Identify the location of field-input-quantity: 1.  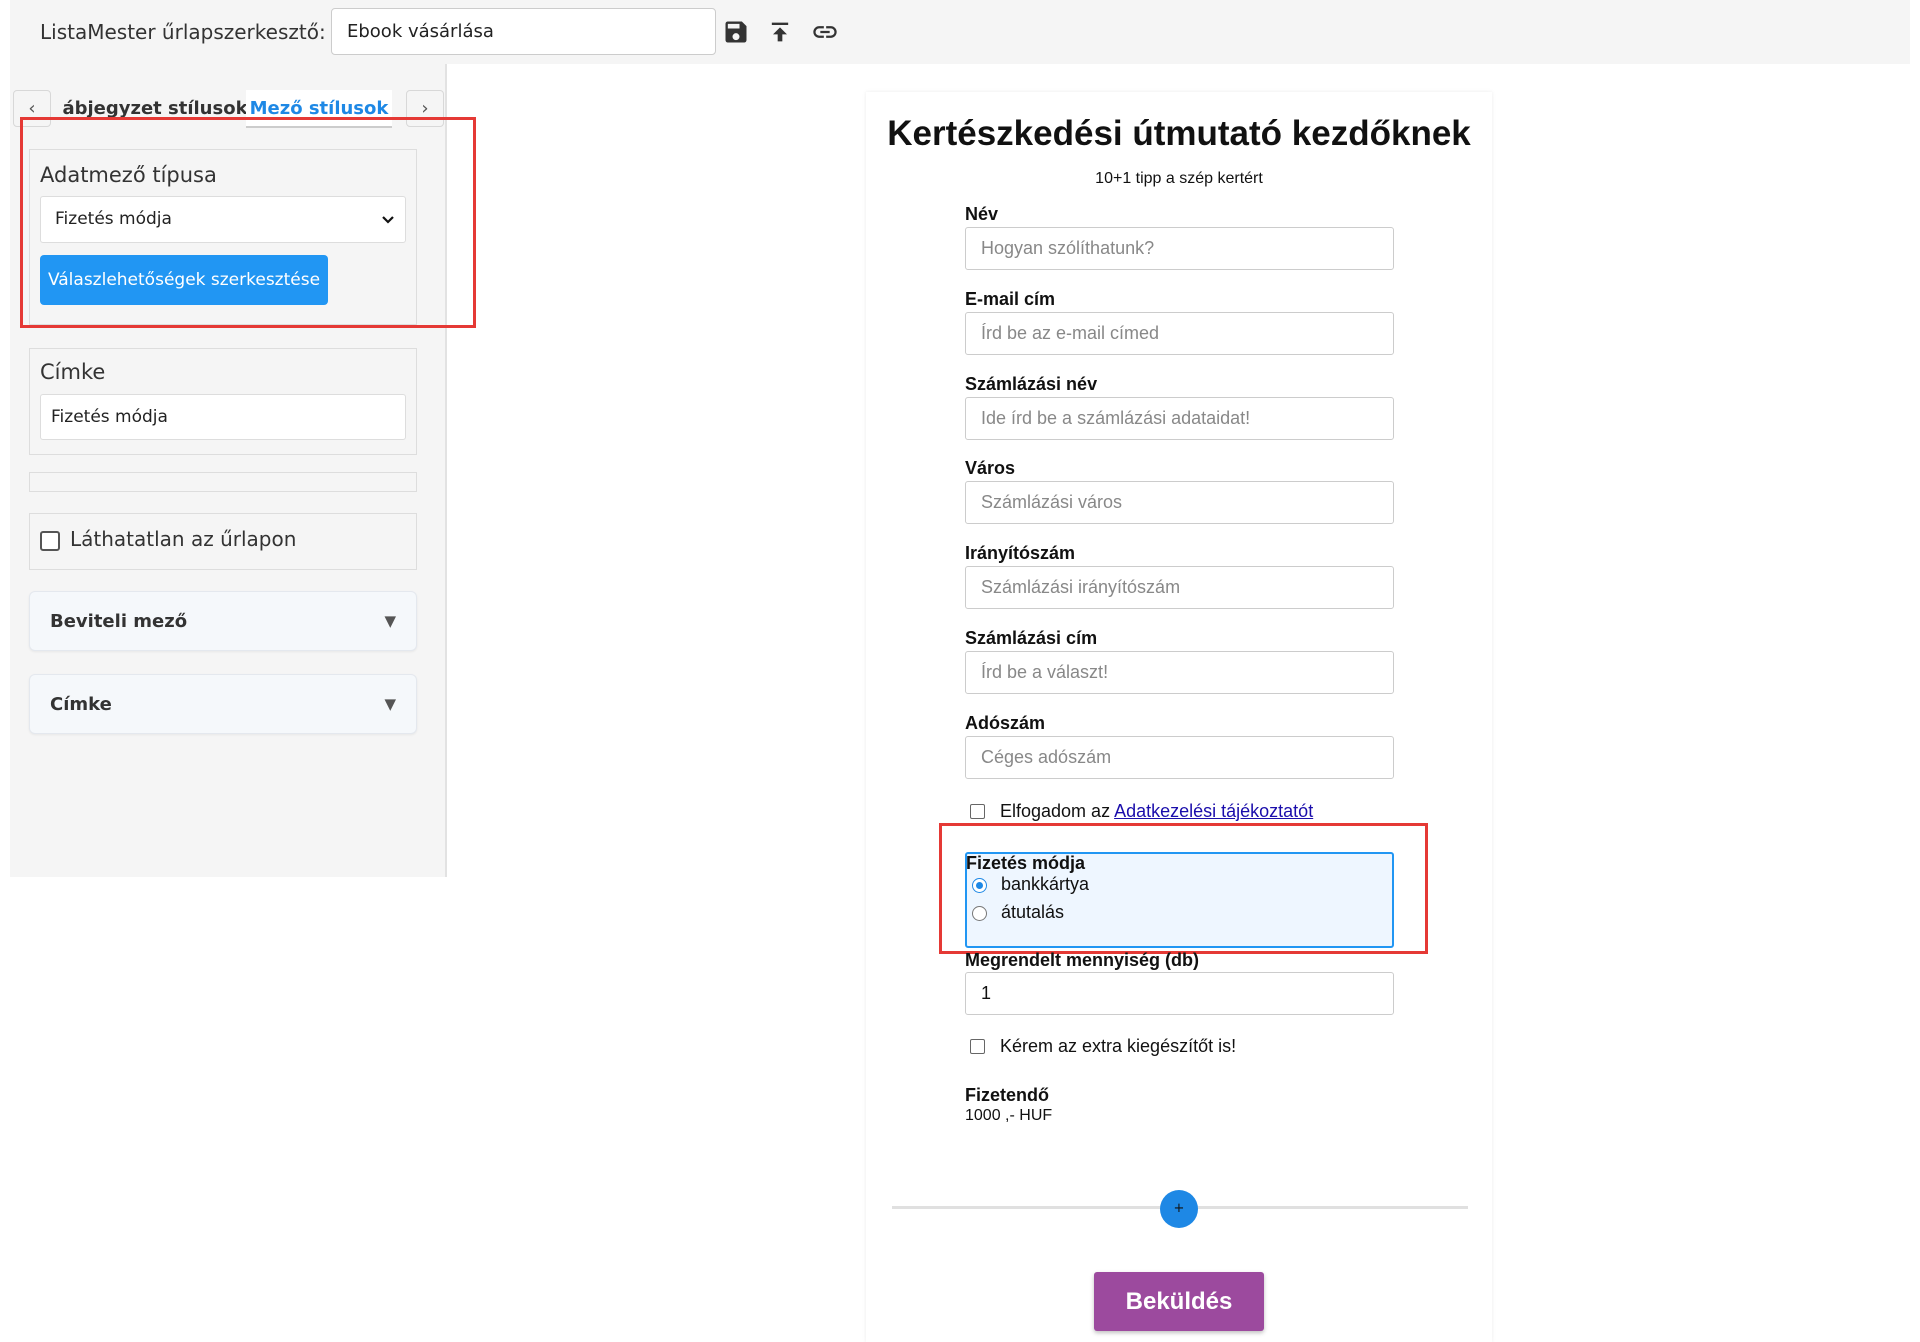
(1179, 993).